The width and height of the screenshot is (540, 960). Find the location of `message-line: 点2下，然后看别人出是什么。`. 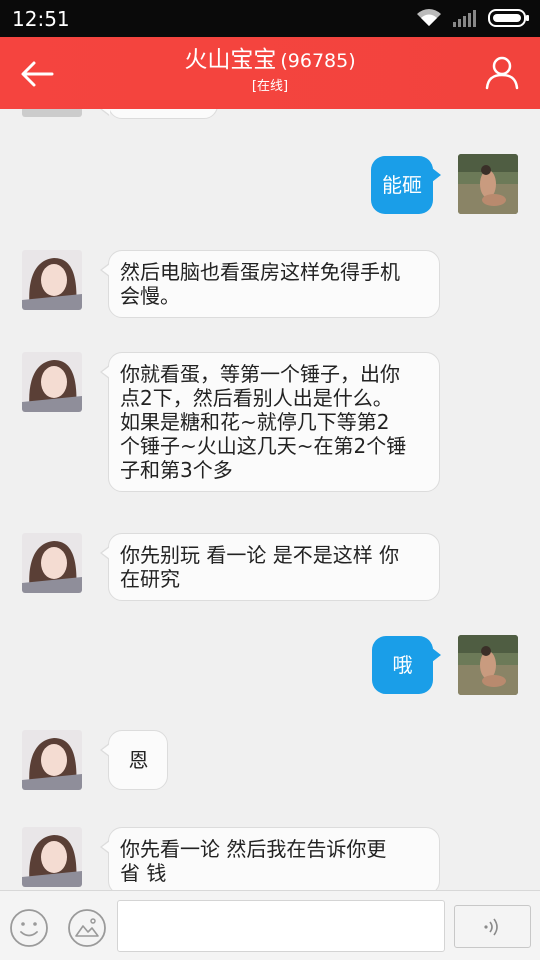

message-line: 点2下，然后看别人出是什么。 is located at coordinates (256, 398).